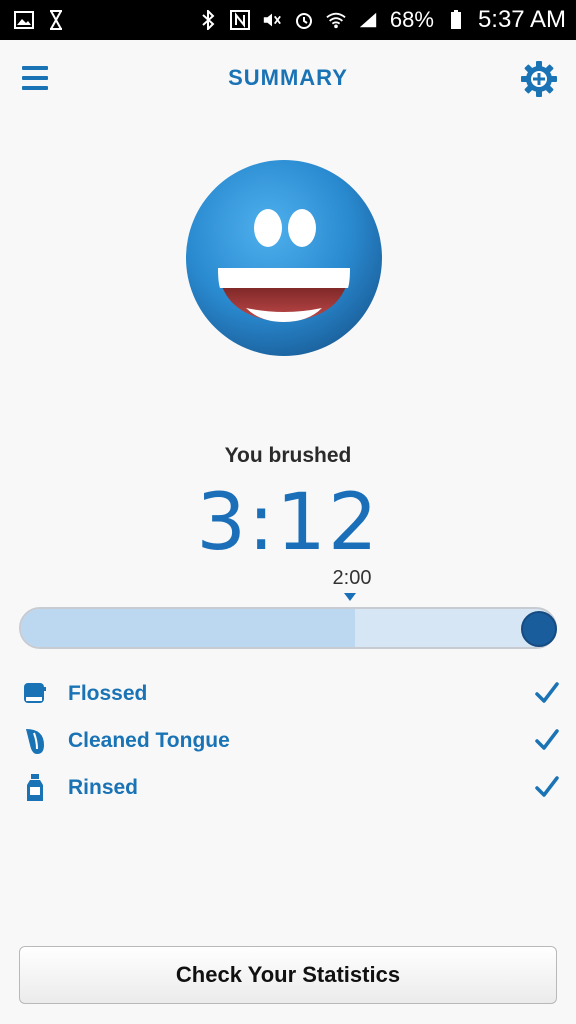  Describe the element at coordinates (288, 20) in the screenshot. I see `status-bar: 68% 5:37 AM` at that location.